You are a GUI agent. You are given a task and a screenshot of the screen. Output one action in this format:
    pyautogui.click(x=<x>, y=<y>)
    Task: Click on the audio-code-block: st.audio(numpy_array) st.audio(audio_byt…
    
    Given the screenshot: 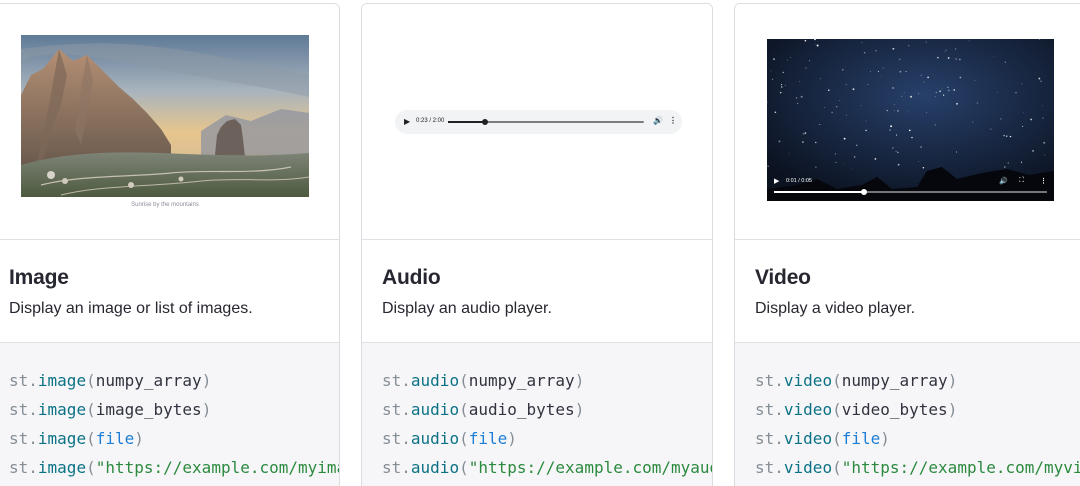 What is the action you would take?
    pyautogui.click(x=537, y=414)
    